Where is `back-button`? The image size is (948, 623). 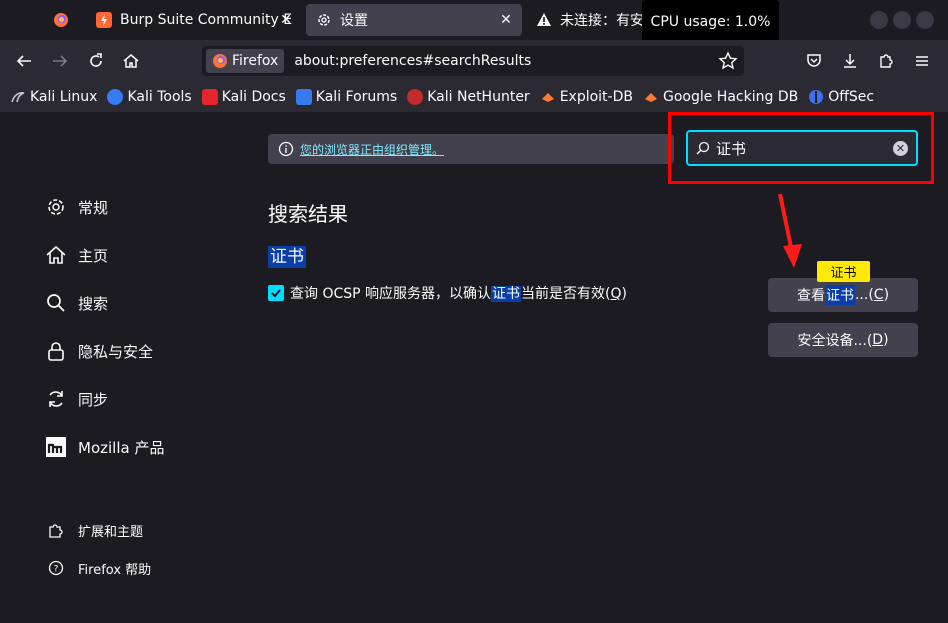
back-button is located at coordinates (24, 61).